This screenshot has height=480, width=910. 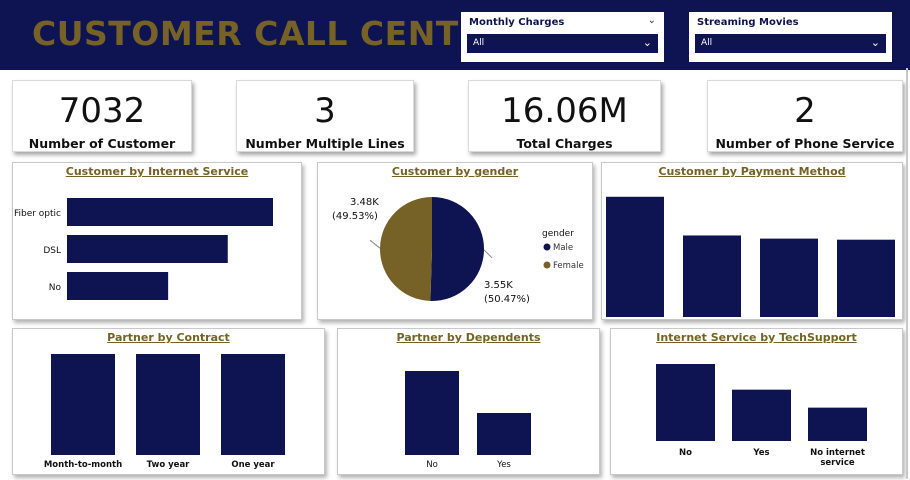 I want to click on page-border, so click(x=907, y=273).